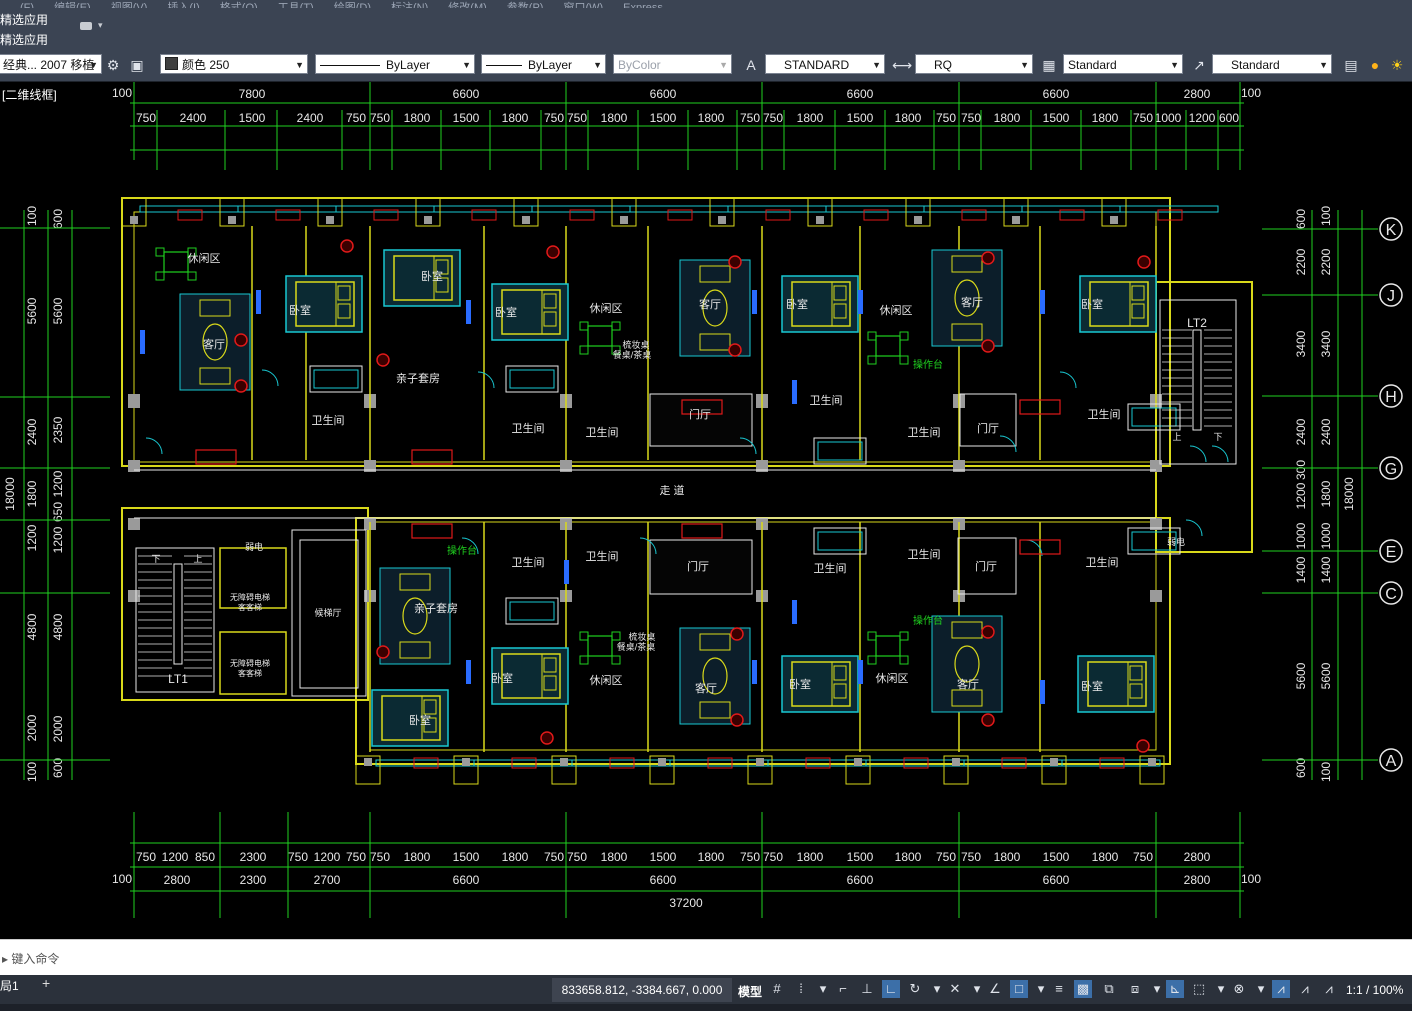 Image resolution: width=1412 pixels, height=1011 pixels. Describe the element at coordinates (1351, 65) in the screenshot. I see `layer-icon: ▤` at that location.